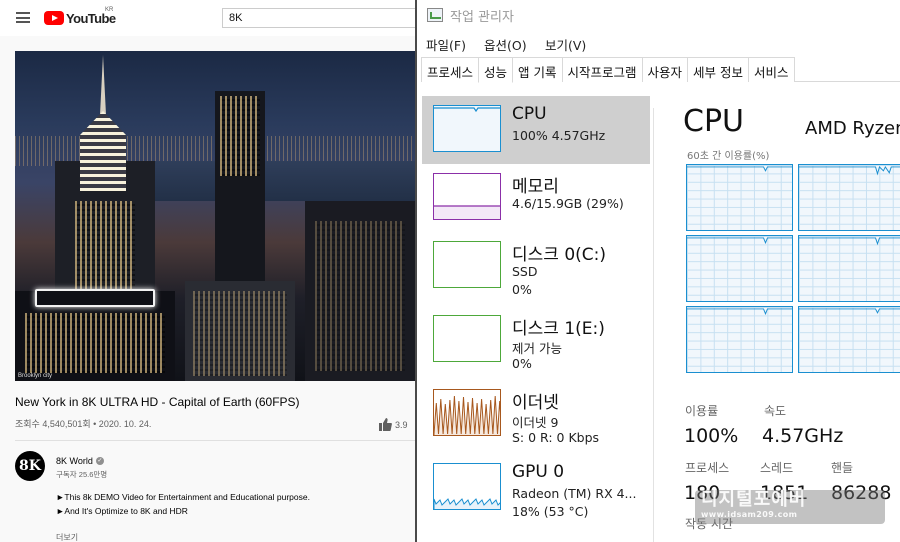  What do you see at coordinates (559, 255) in the screenshot?
I see `resource-name: 디스크 0(C:)` at bounding box center [559, 255].